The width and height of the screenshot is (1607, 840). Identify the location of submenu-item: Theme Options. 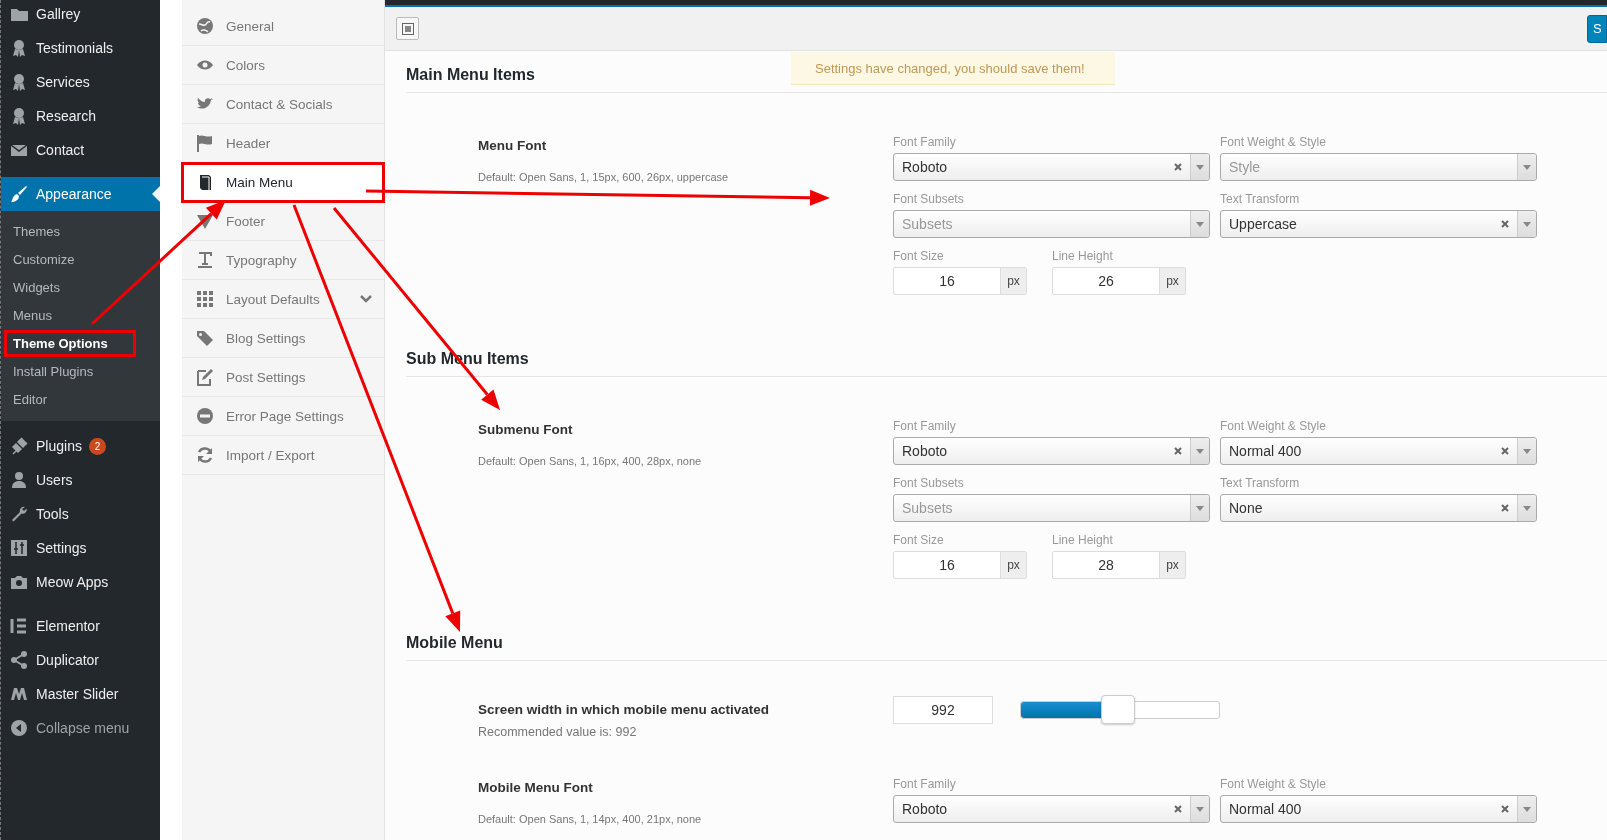
(70, 343).